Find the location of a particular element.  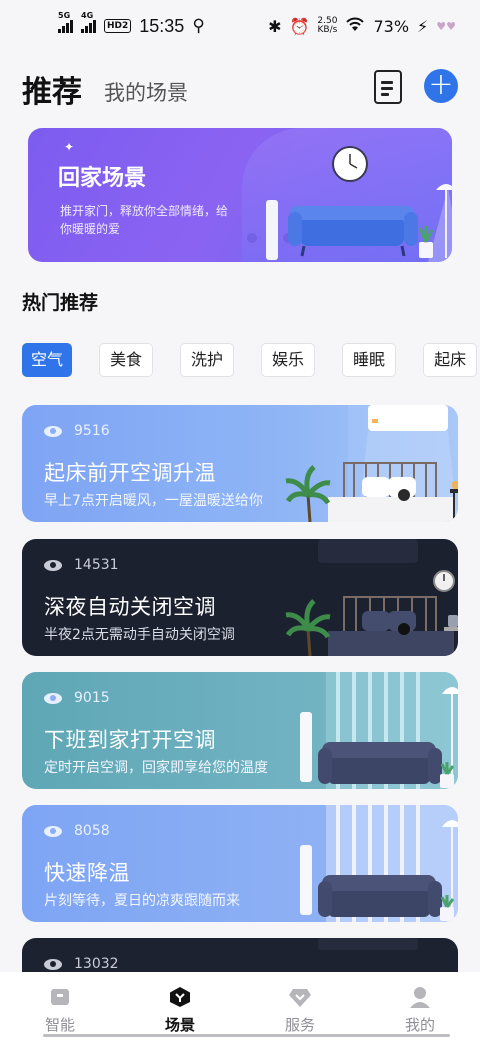

battery-percent: 73% is located at coordinates (391, 26).